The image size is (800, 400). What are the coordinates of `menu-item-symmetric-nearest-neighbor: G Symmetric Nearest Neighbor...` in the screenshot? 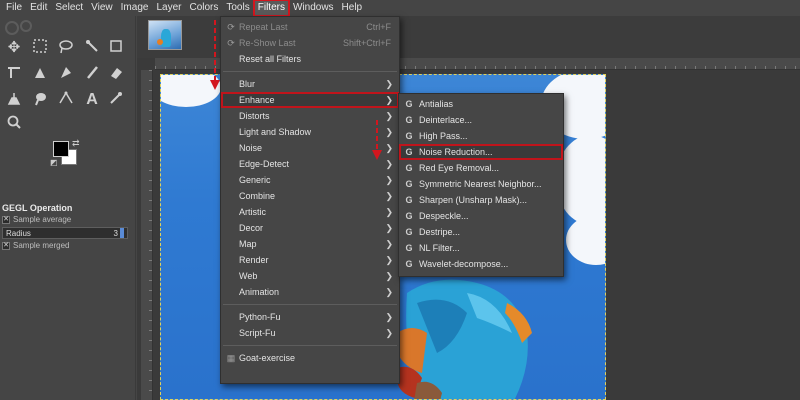 It's located at (481, 184).